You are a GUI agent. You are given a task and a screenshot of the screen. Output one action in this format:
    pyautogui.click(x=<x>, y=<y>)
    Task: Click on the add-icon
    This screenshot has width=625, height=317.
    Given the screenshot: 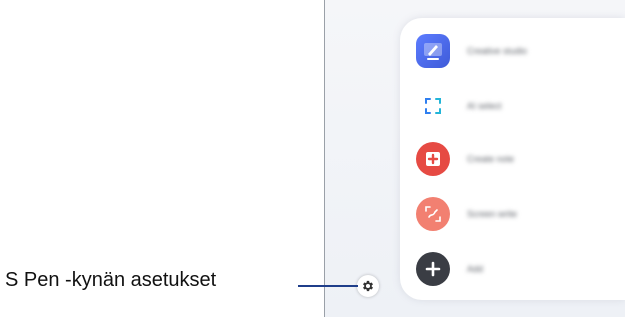 What is the action you would take?
    pyautogui.click(x=433, y=269)
    